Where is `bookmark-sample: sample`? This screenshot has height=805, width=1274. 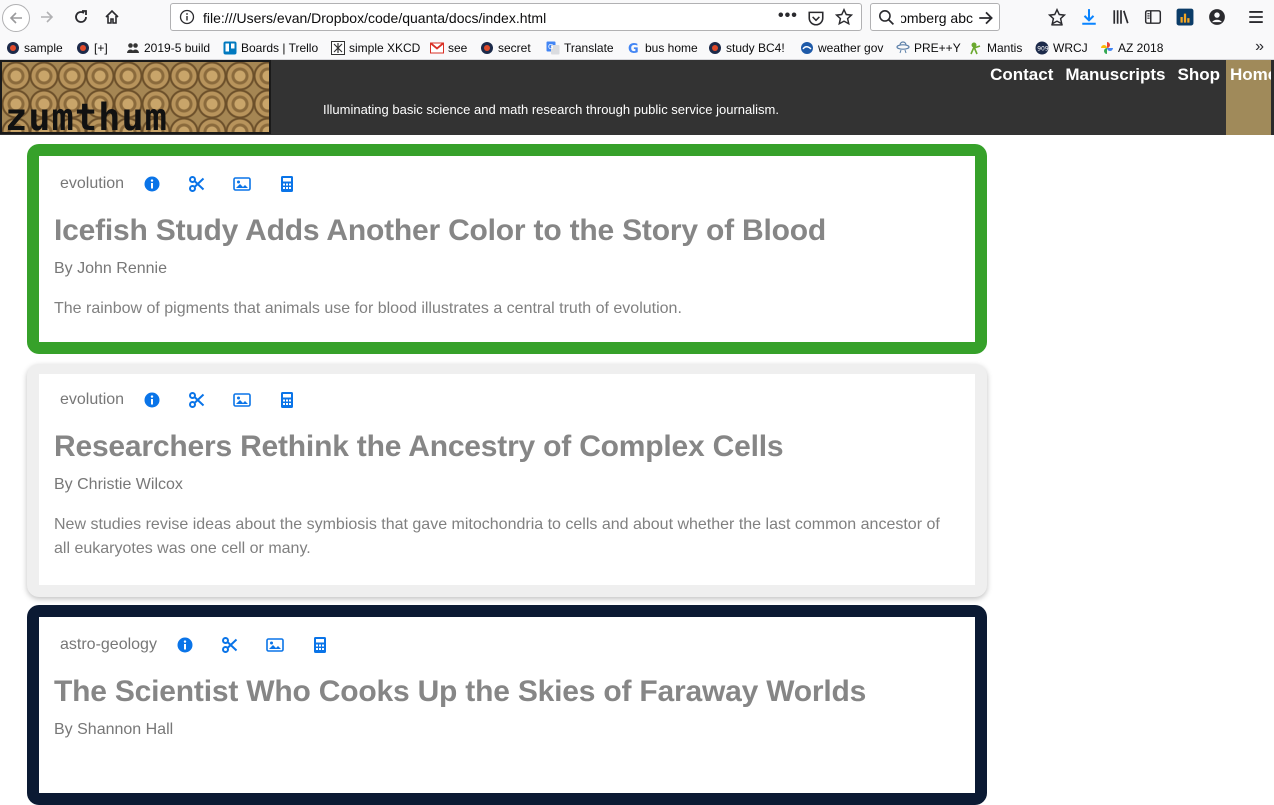
bookmark-sample: sample is located at coordinates (34, 48).